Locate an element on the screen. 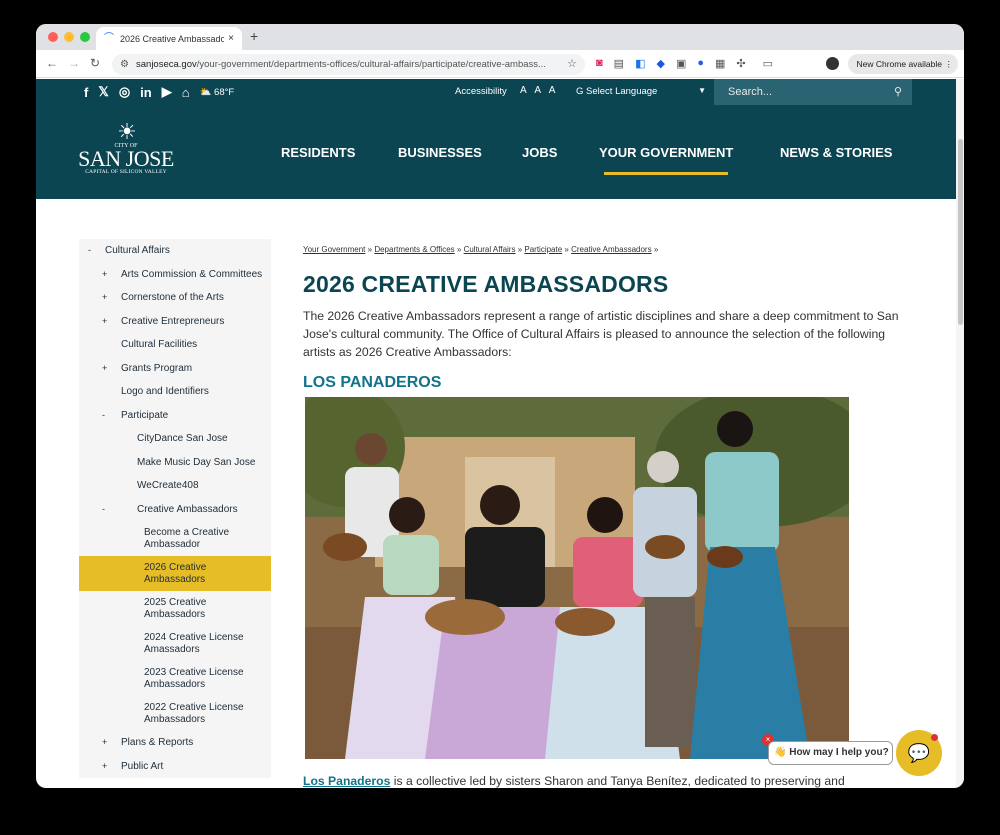 The image size is (1000, 835). sidebar-item-label: Cultural Affairs is located at coordinates (137, 250).